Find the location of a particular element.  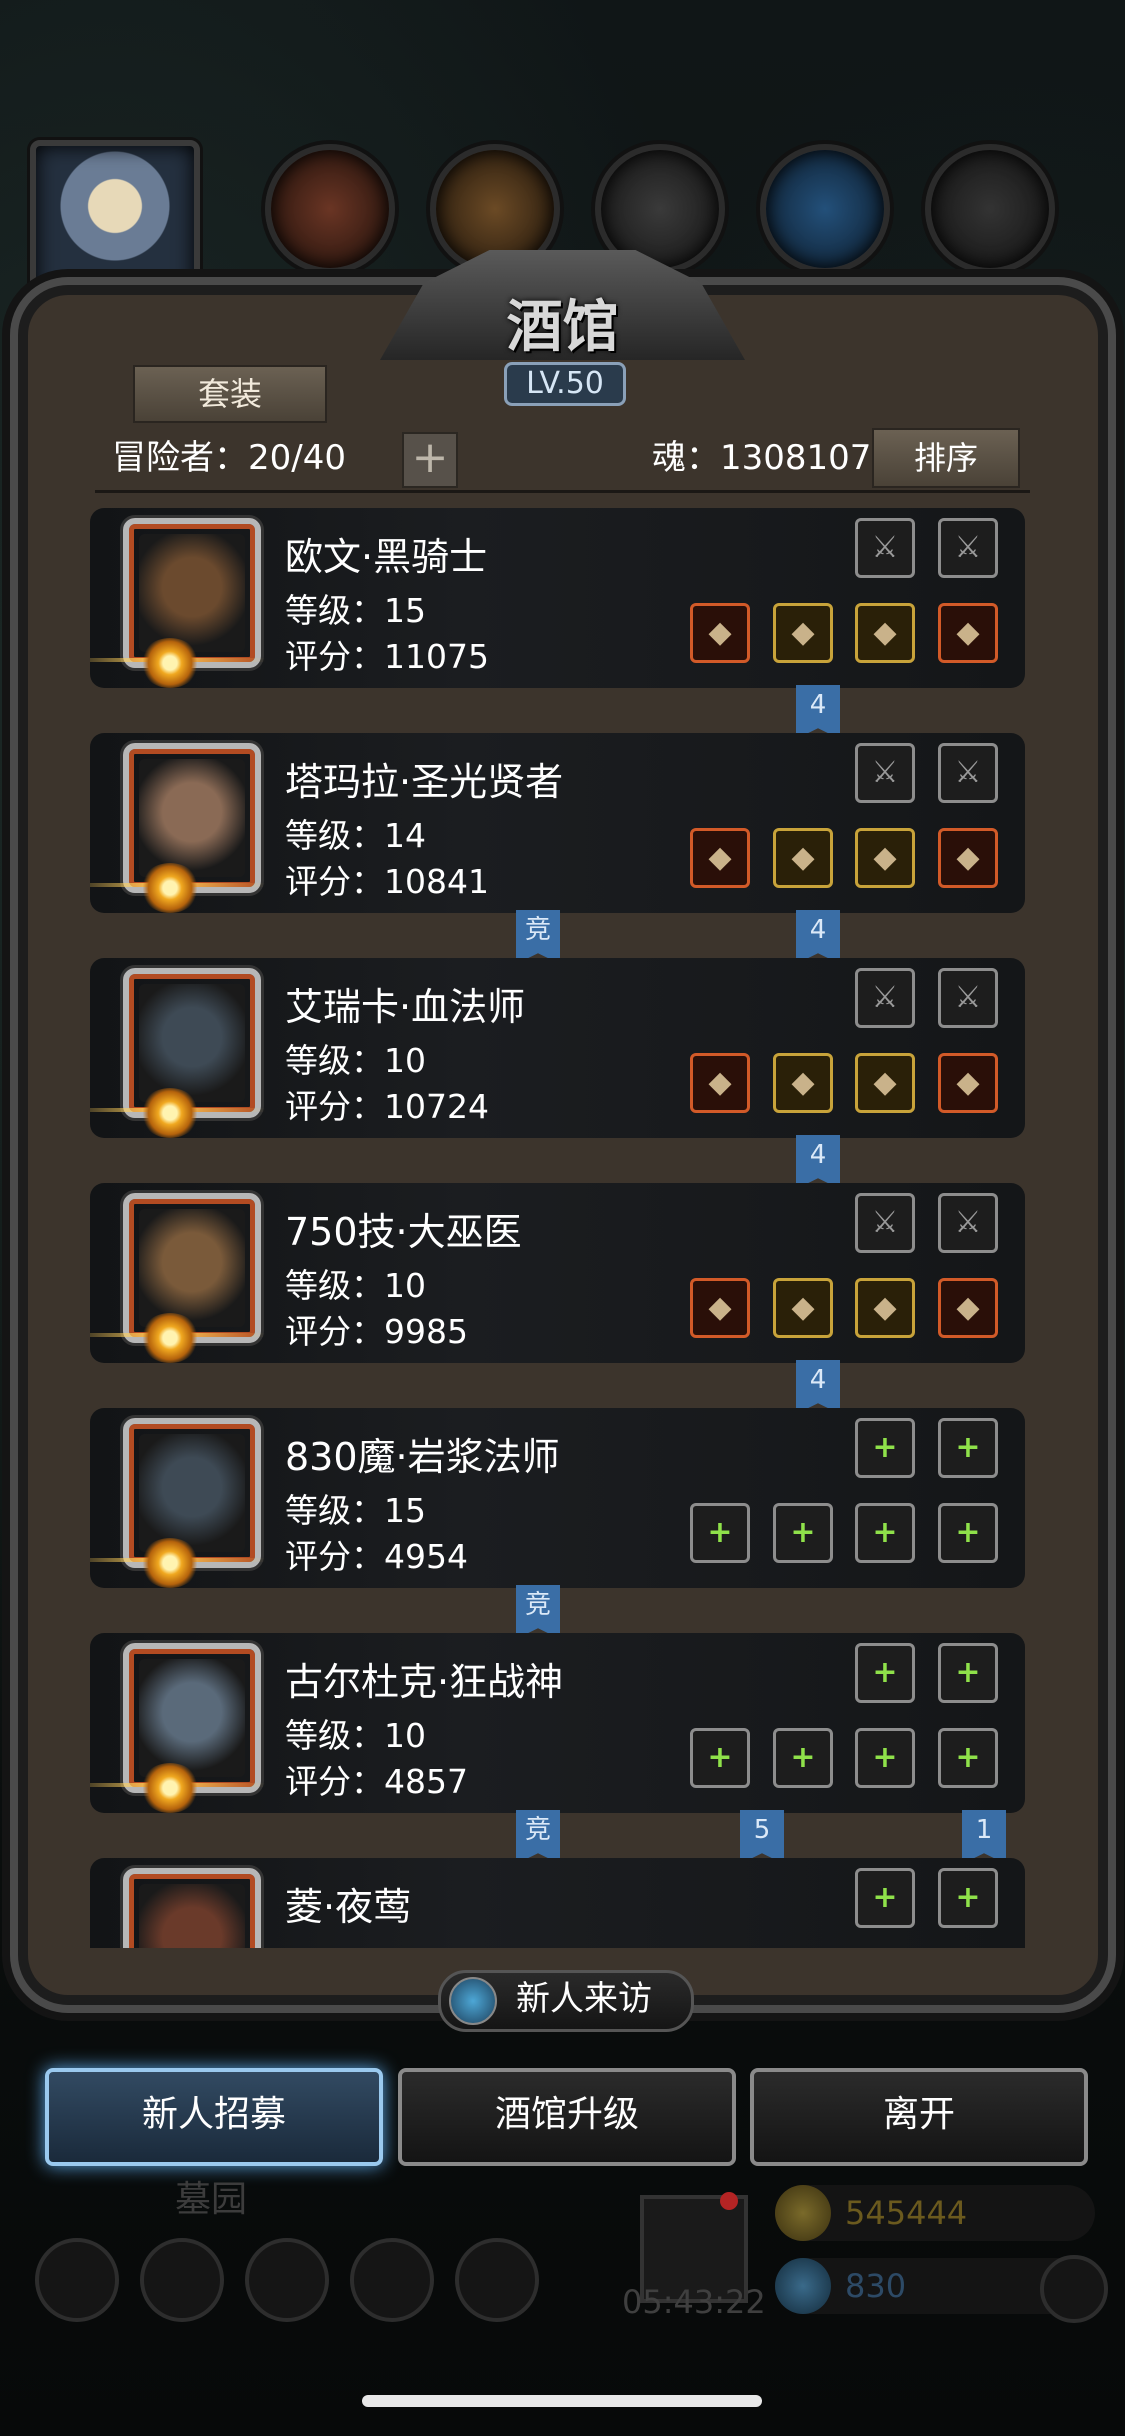

panel-title: 酒馆 is located at coordinates (562, 327).